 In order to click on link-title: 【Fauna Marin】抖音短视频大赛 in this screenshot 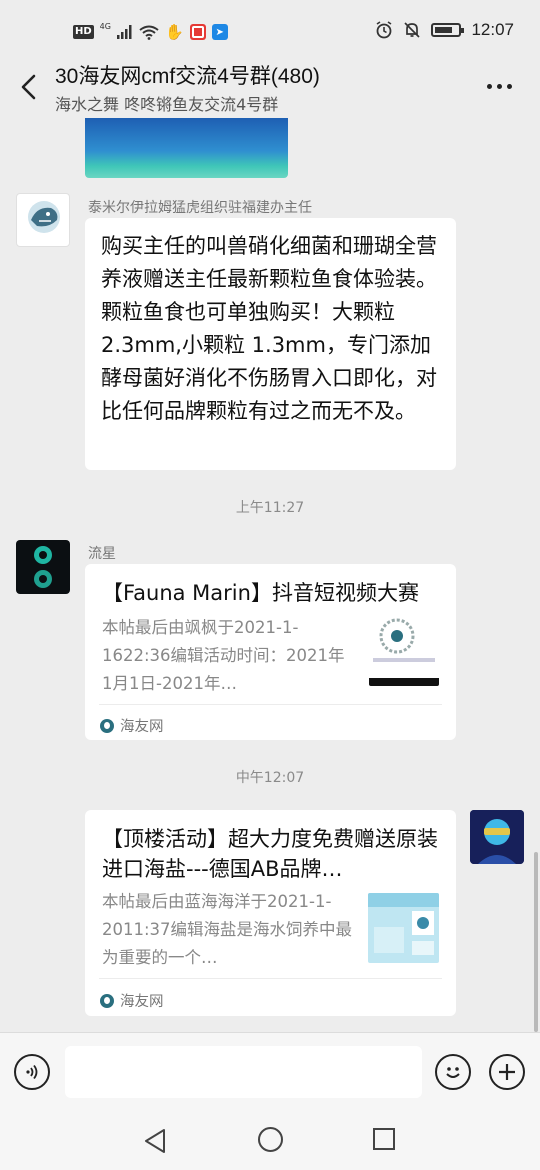, I will do `click(260, 593)`.